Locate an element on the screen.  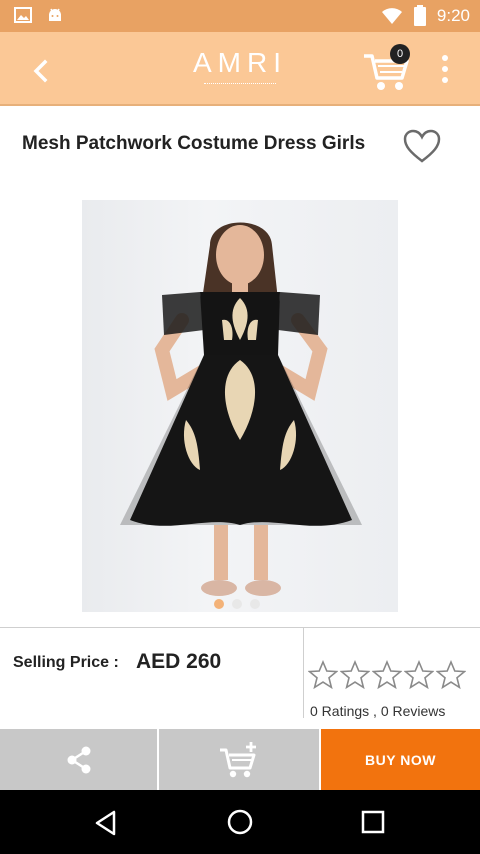
add-to-cart-button is located at coordinates (240, 759).